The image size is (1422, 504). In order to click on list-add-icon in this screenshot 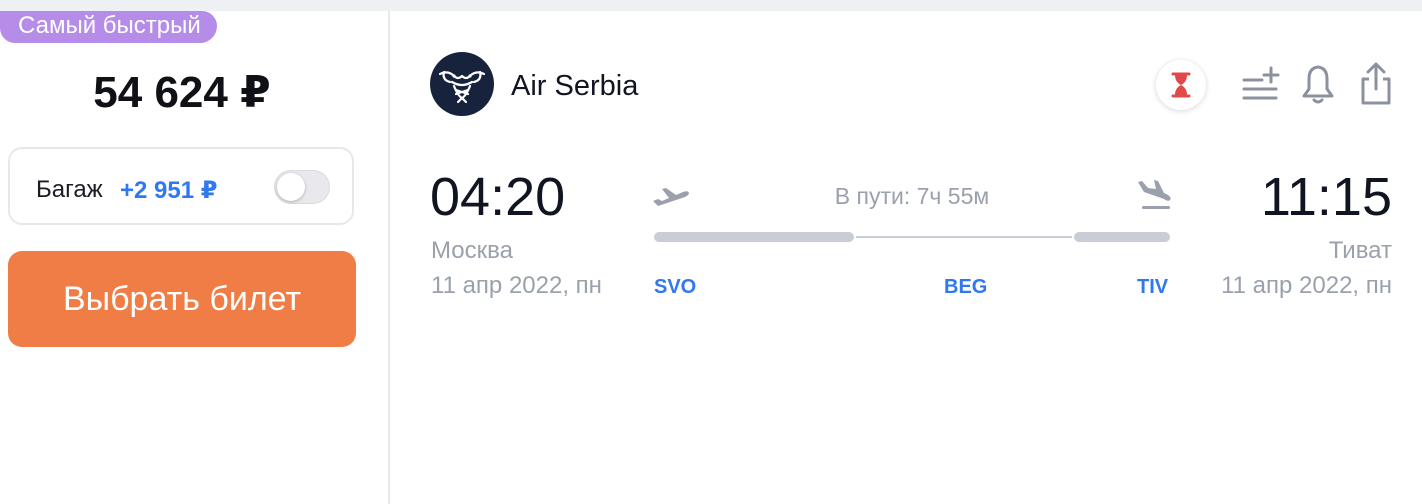, I will do `click(1261, 83)`.